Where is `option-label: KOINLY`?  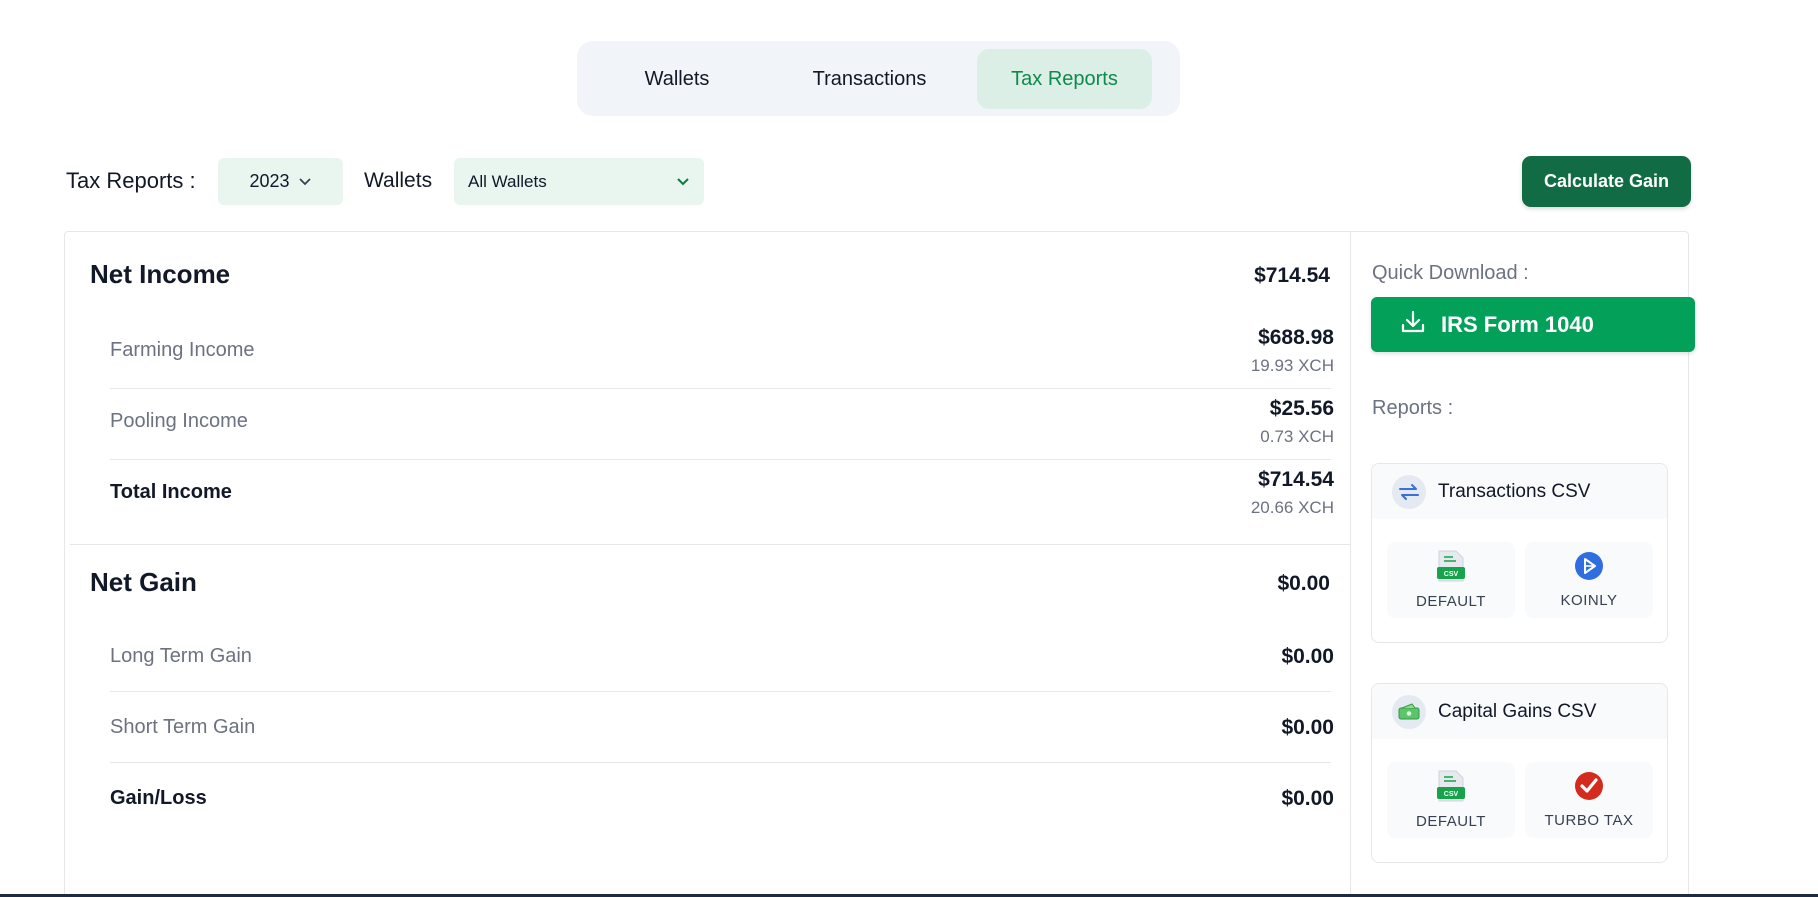 option-label: KOINLY is located at coordinates (1589, 600).